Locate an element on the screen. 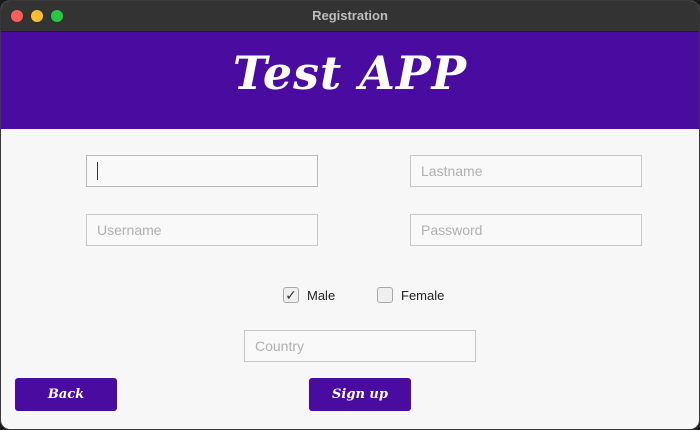 The height and width of the screenshot is (430, 700). text-cursor is located at coordinates (97, 171).